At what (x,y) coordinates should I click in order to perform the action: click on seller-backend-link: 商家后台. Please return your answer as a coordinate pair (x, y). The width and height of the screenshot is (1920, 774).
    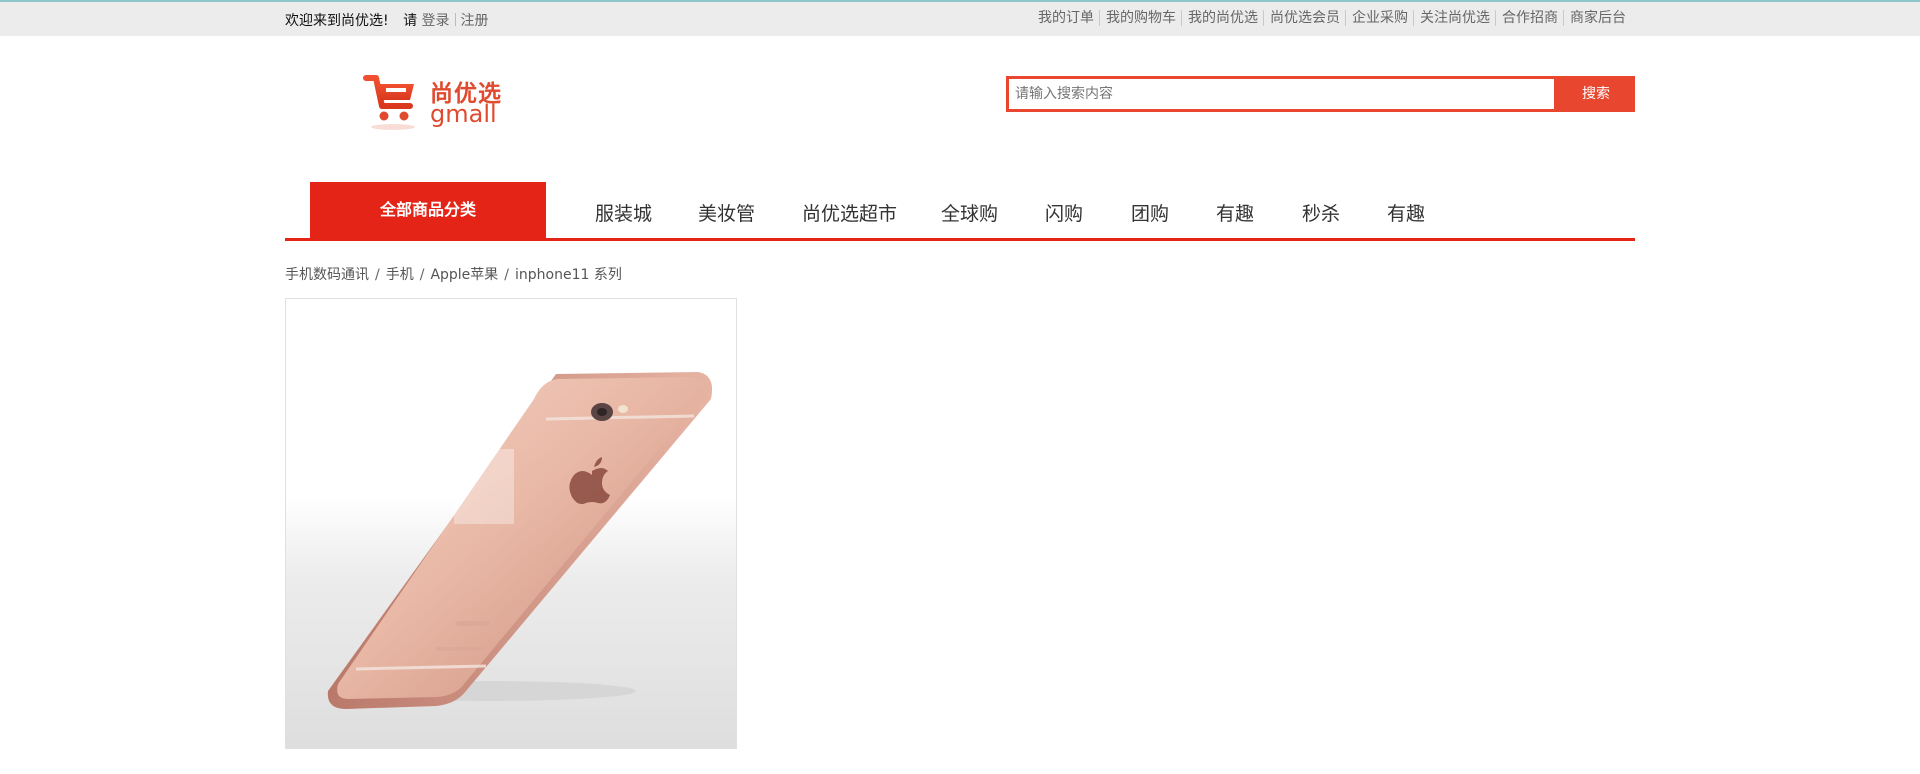
    Looking at the image, I should click on (1595, 18).